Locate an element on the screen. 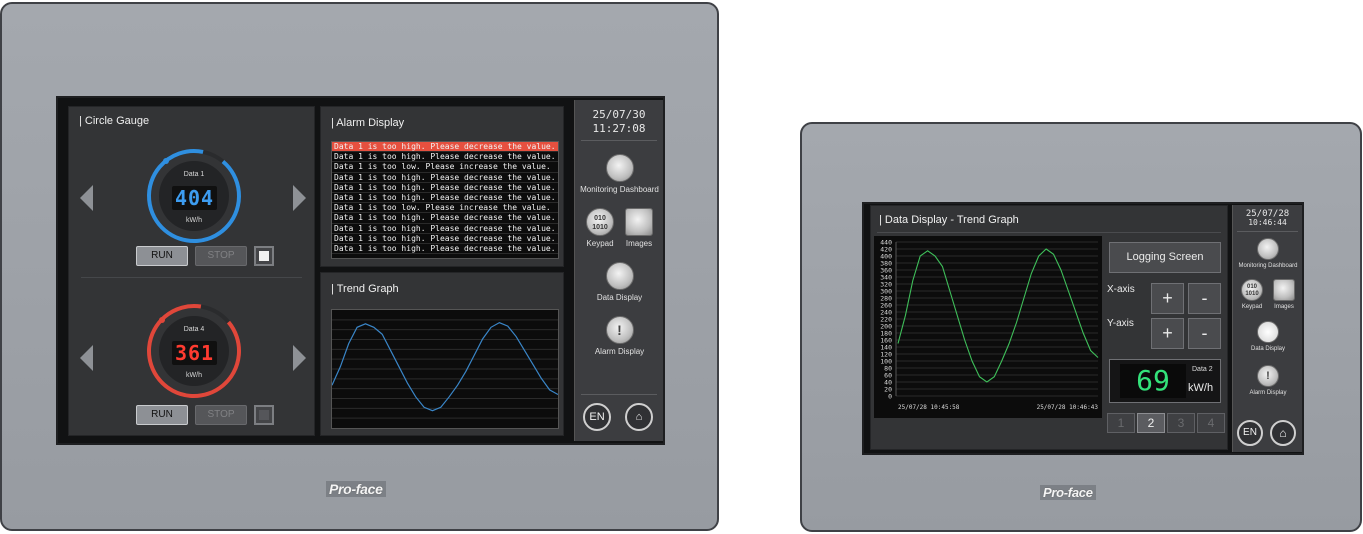  panel-title: | Trend Graph is located at coordinates (365, 289).